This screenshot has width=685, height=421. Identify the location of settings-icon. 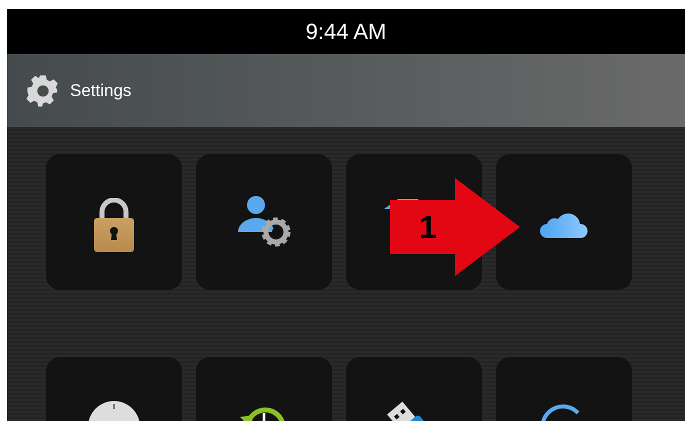
(43, 91).